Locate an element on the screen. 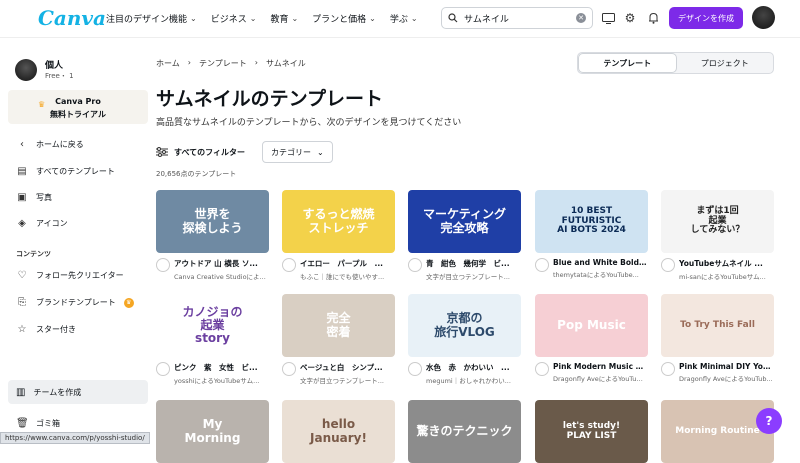 This screenshot has width=800, height=463. sidebar-item-label: ゴミ箱 is located at coordinates (48, 423).